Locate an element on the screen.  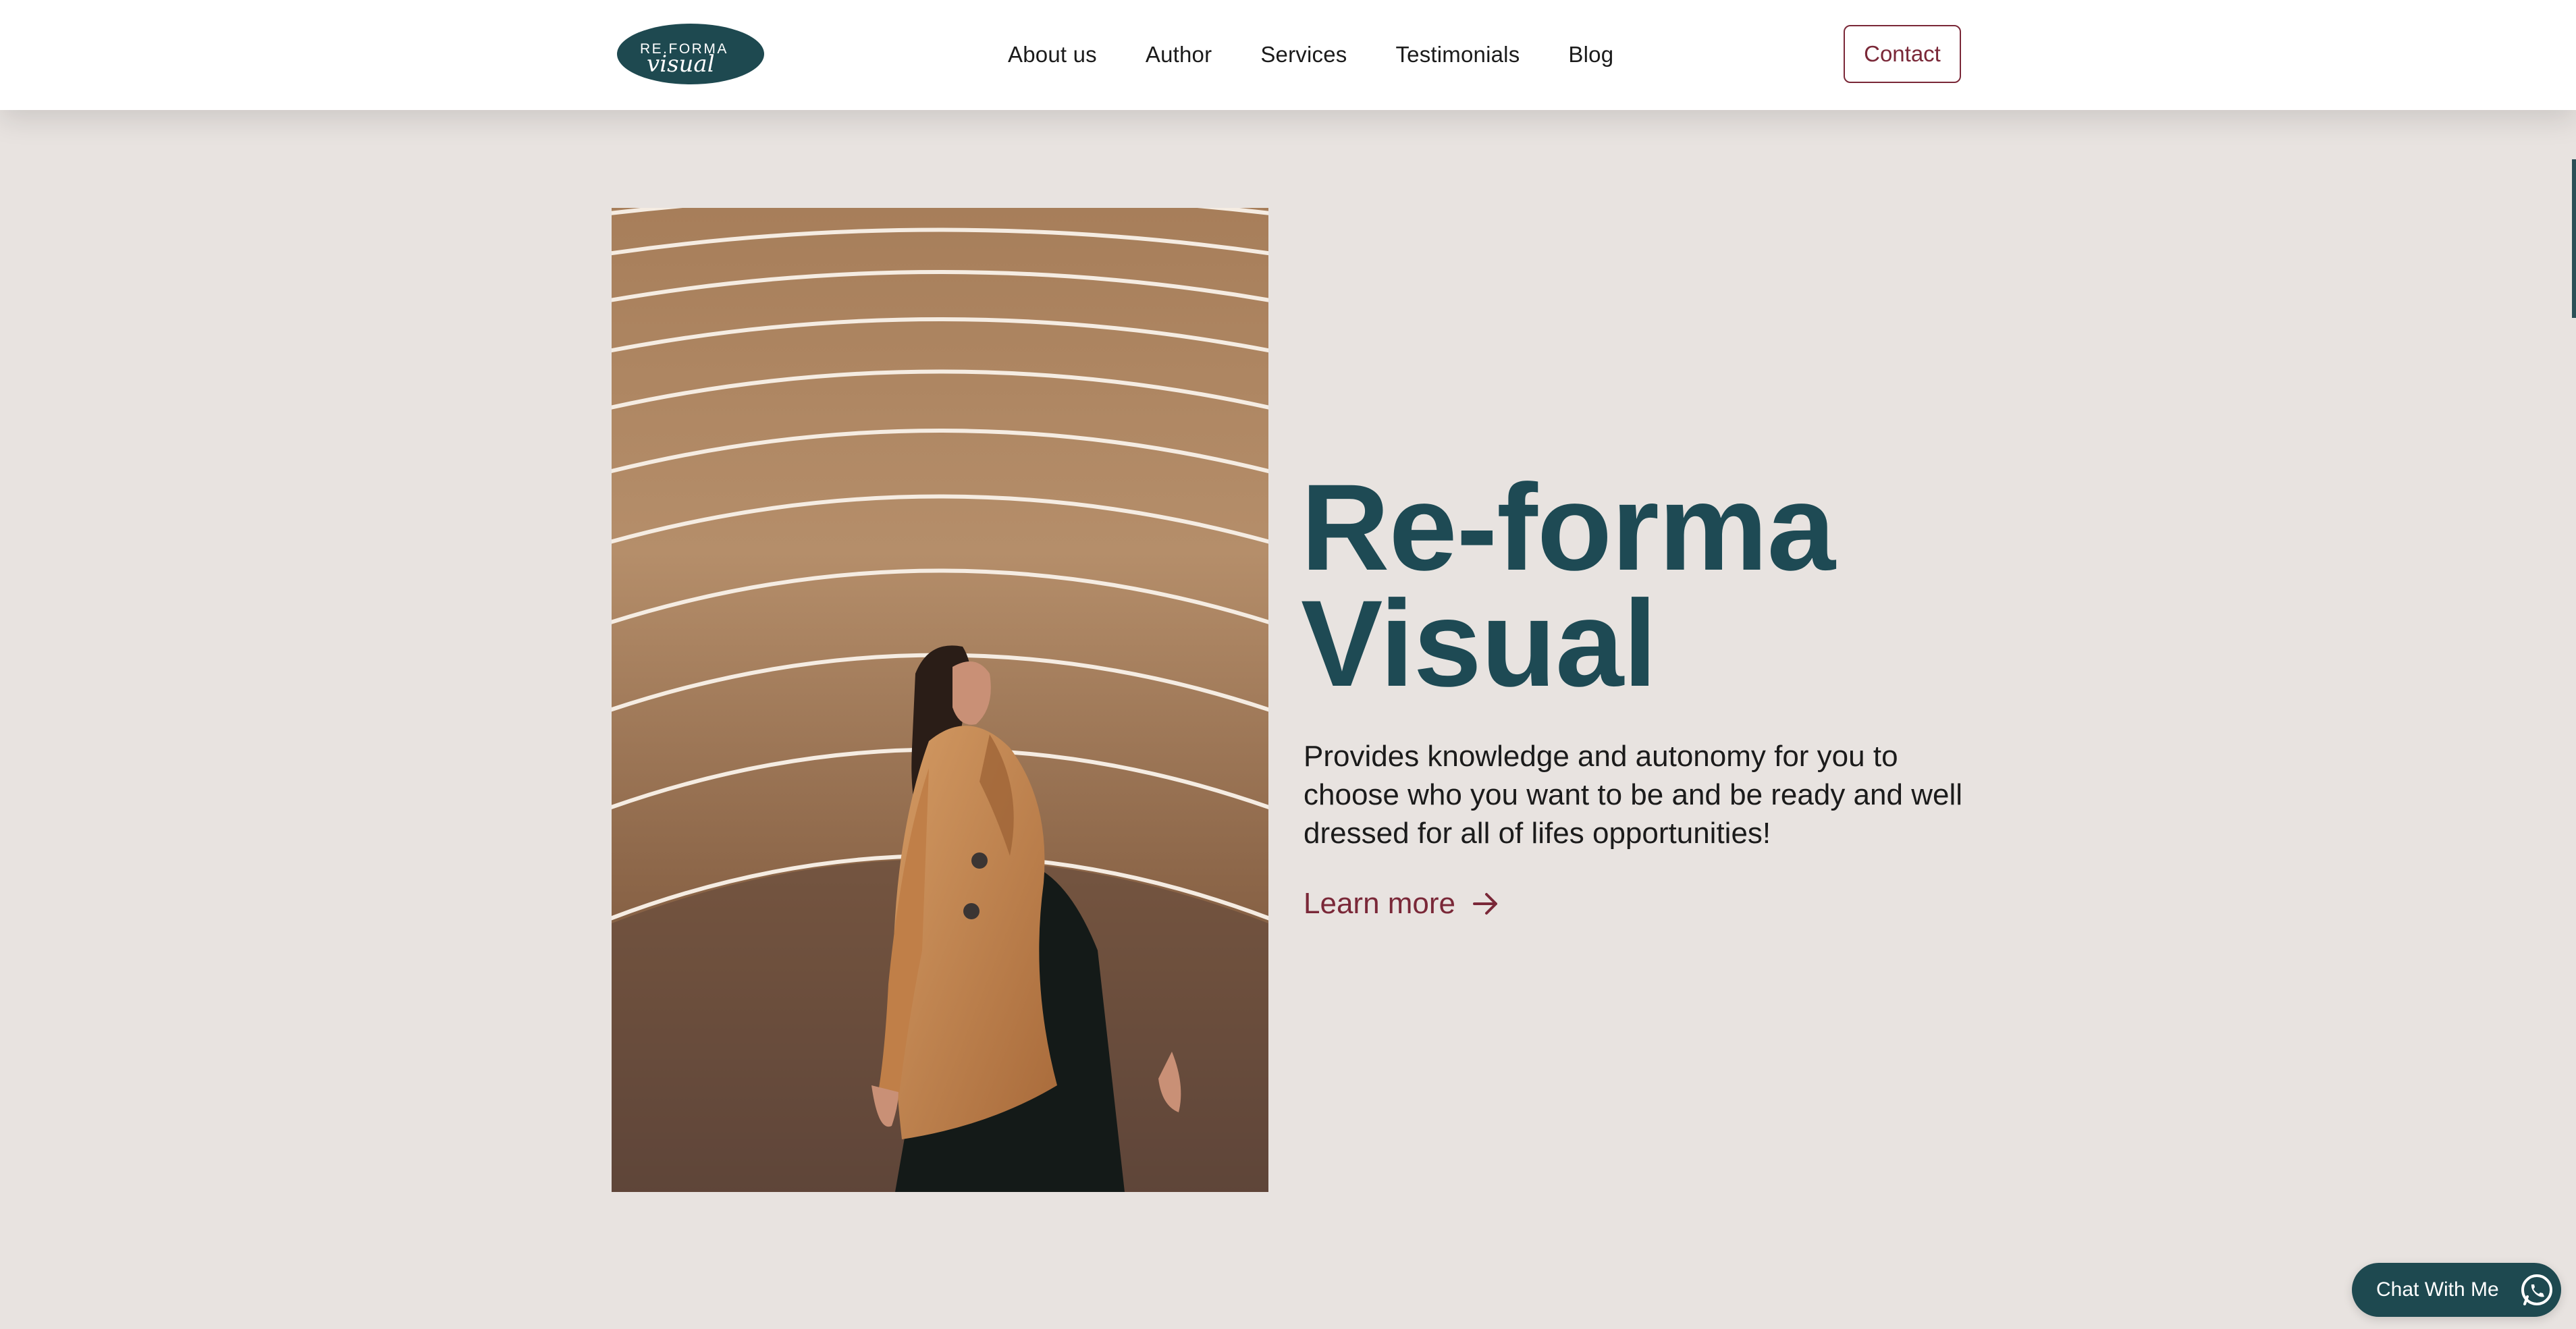
nav-testimonials: Testimonials is located at coordinates (1458, 54).